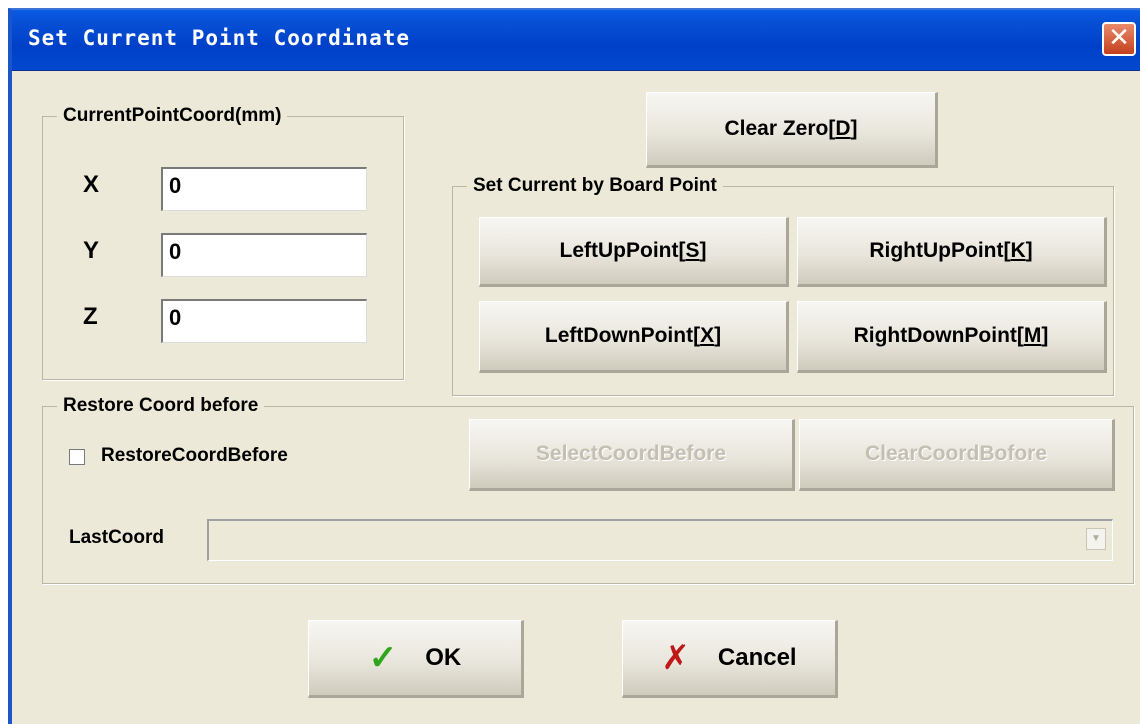  I want to click on clear-zero-button: Clear Zero[D], so click(792, 130).